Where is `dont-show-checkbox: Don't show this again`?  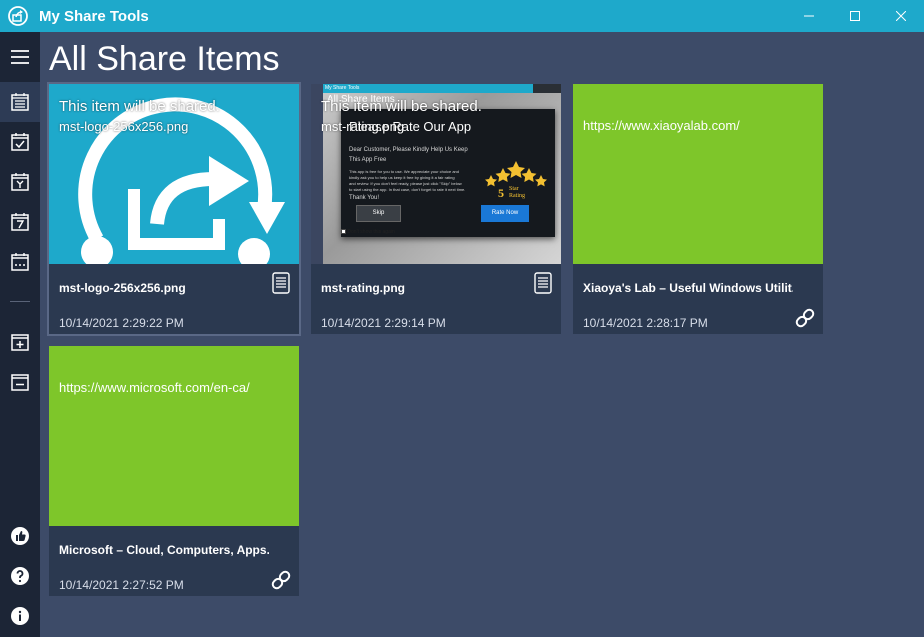
dont-show-checkbox: Don't show this again is located at coordinates (368, 232).